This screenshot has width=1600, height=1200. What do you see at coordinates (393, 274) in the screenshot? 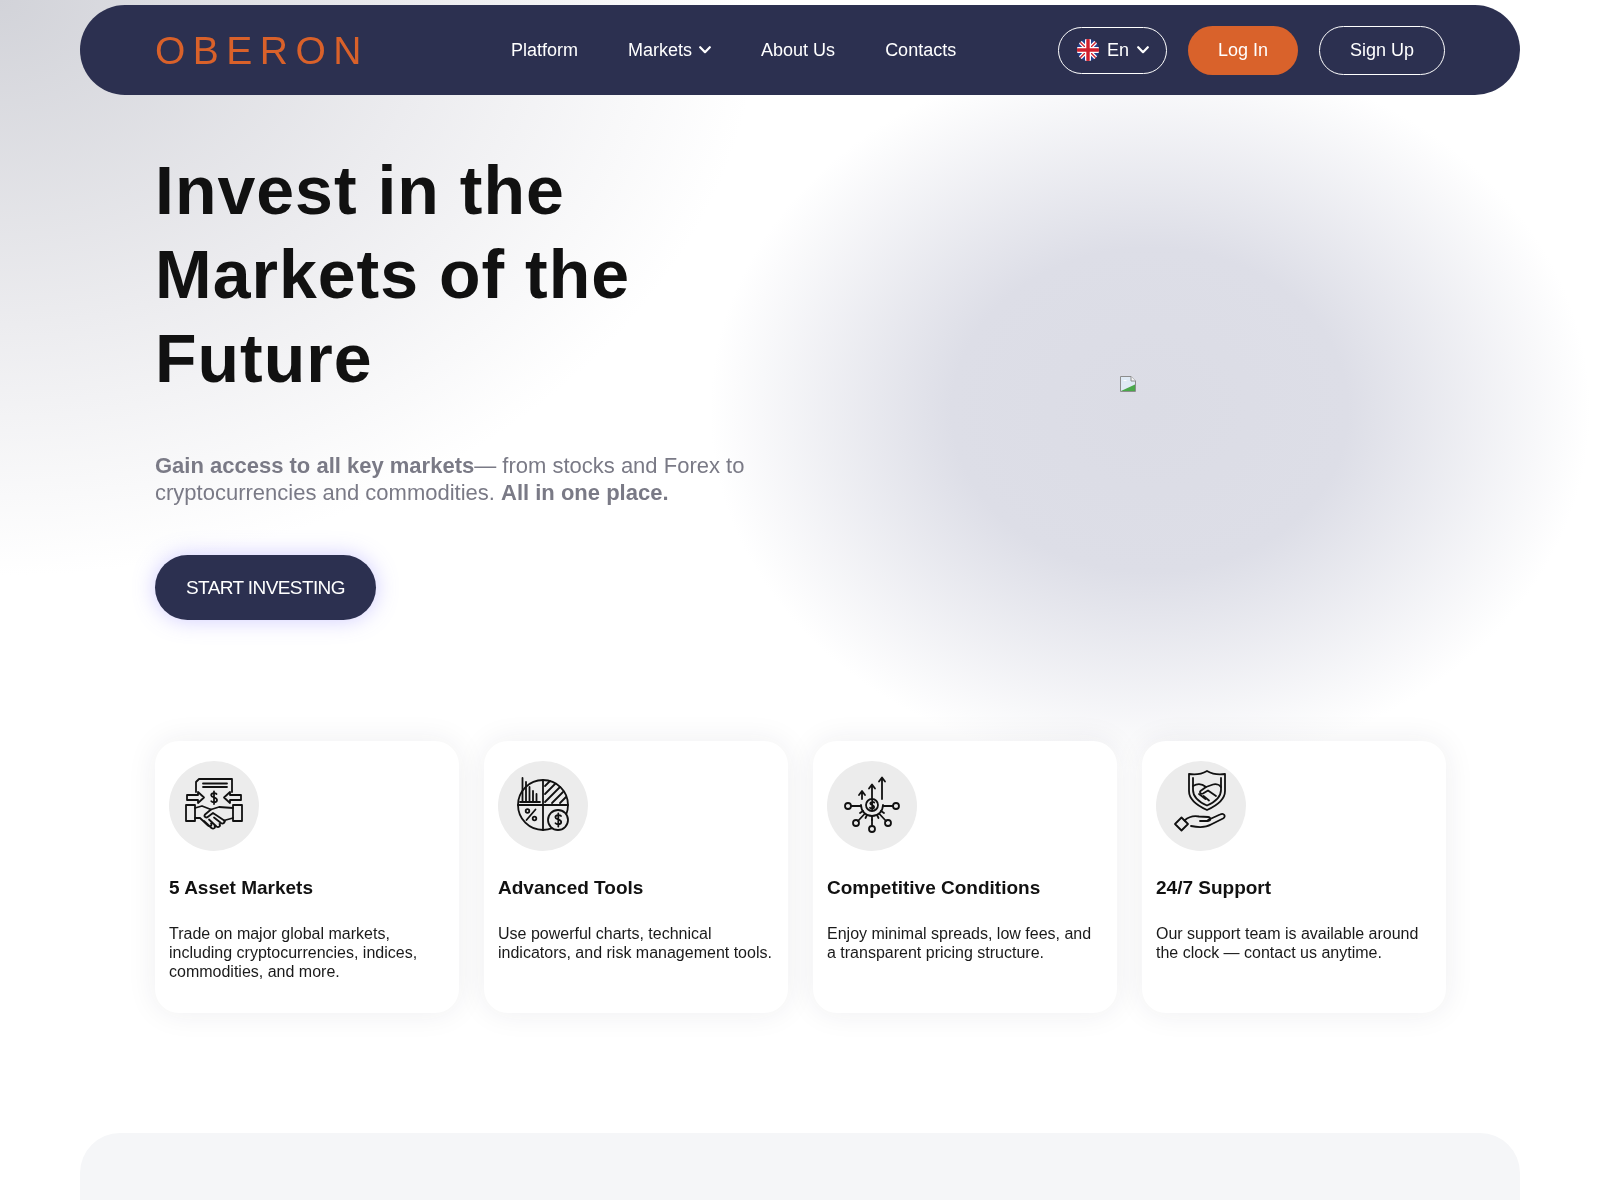
I see `hero-heading: Invest in the Markets of the Future` at bounding box center [393, 274].